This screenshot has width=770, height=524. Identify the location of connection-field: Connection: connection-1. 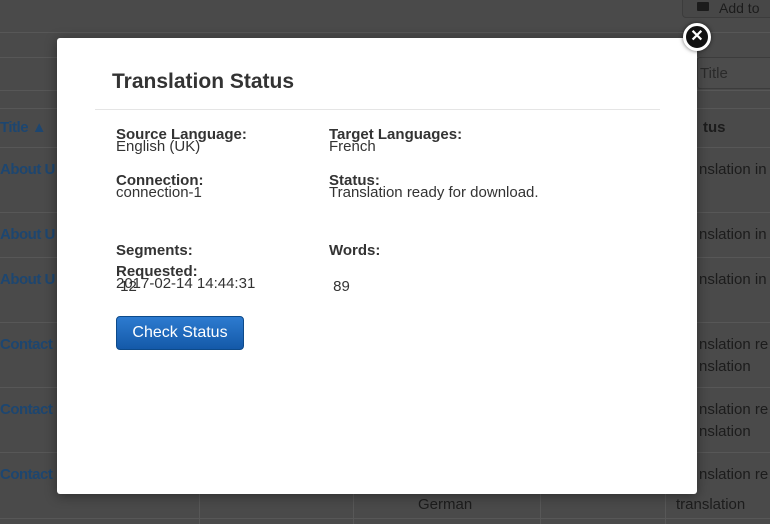
(160, 186).